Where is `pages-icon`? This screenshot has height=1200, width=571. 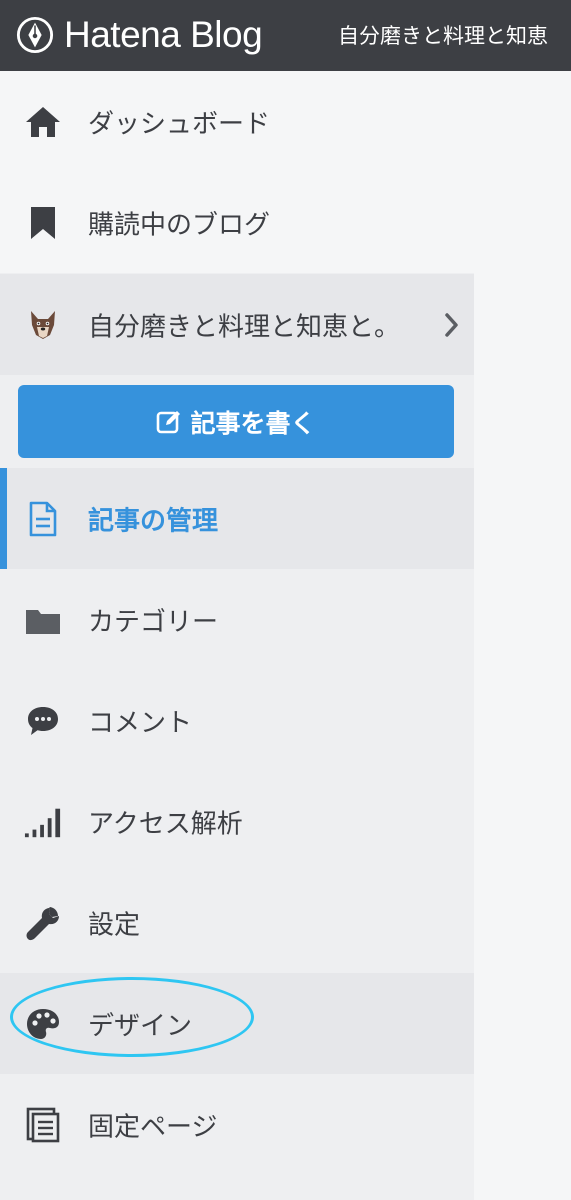 pages-icon is located at coordinates (43, 1125).